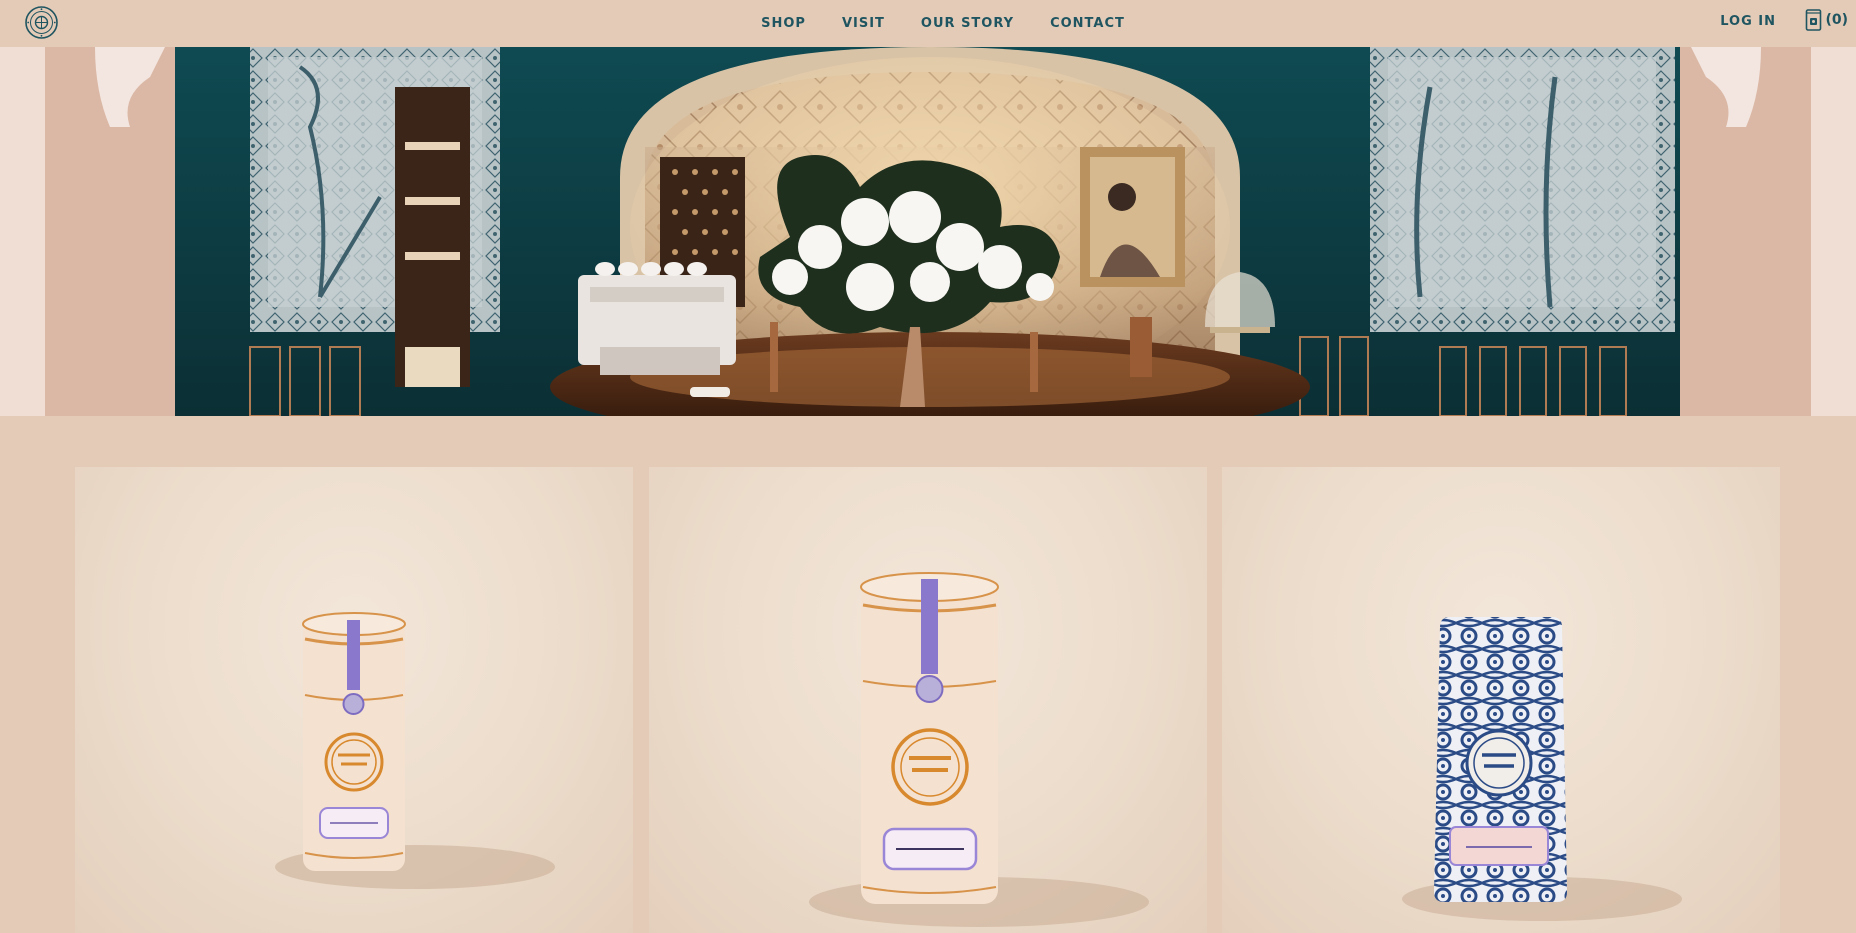 This screenshot has width=1856, height=933. What do you see at coordinates (1748, 21) in the screenshot?
I see `login-link: LOG IN` at bounding box center [1748, 21].